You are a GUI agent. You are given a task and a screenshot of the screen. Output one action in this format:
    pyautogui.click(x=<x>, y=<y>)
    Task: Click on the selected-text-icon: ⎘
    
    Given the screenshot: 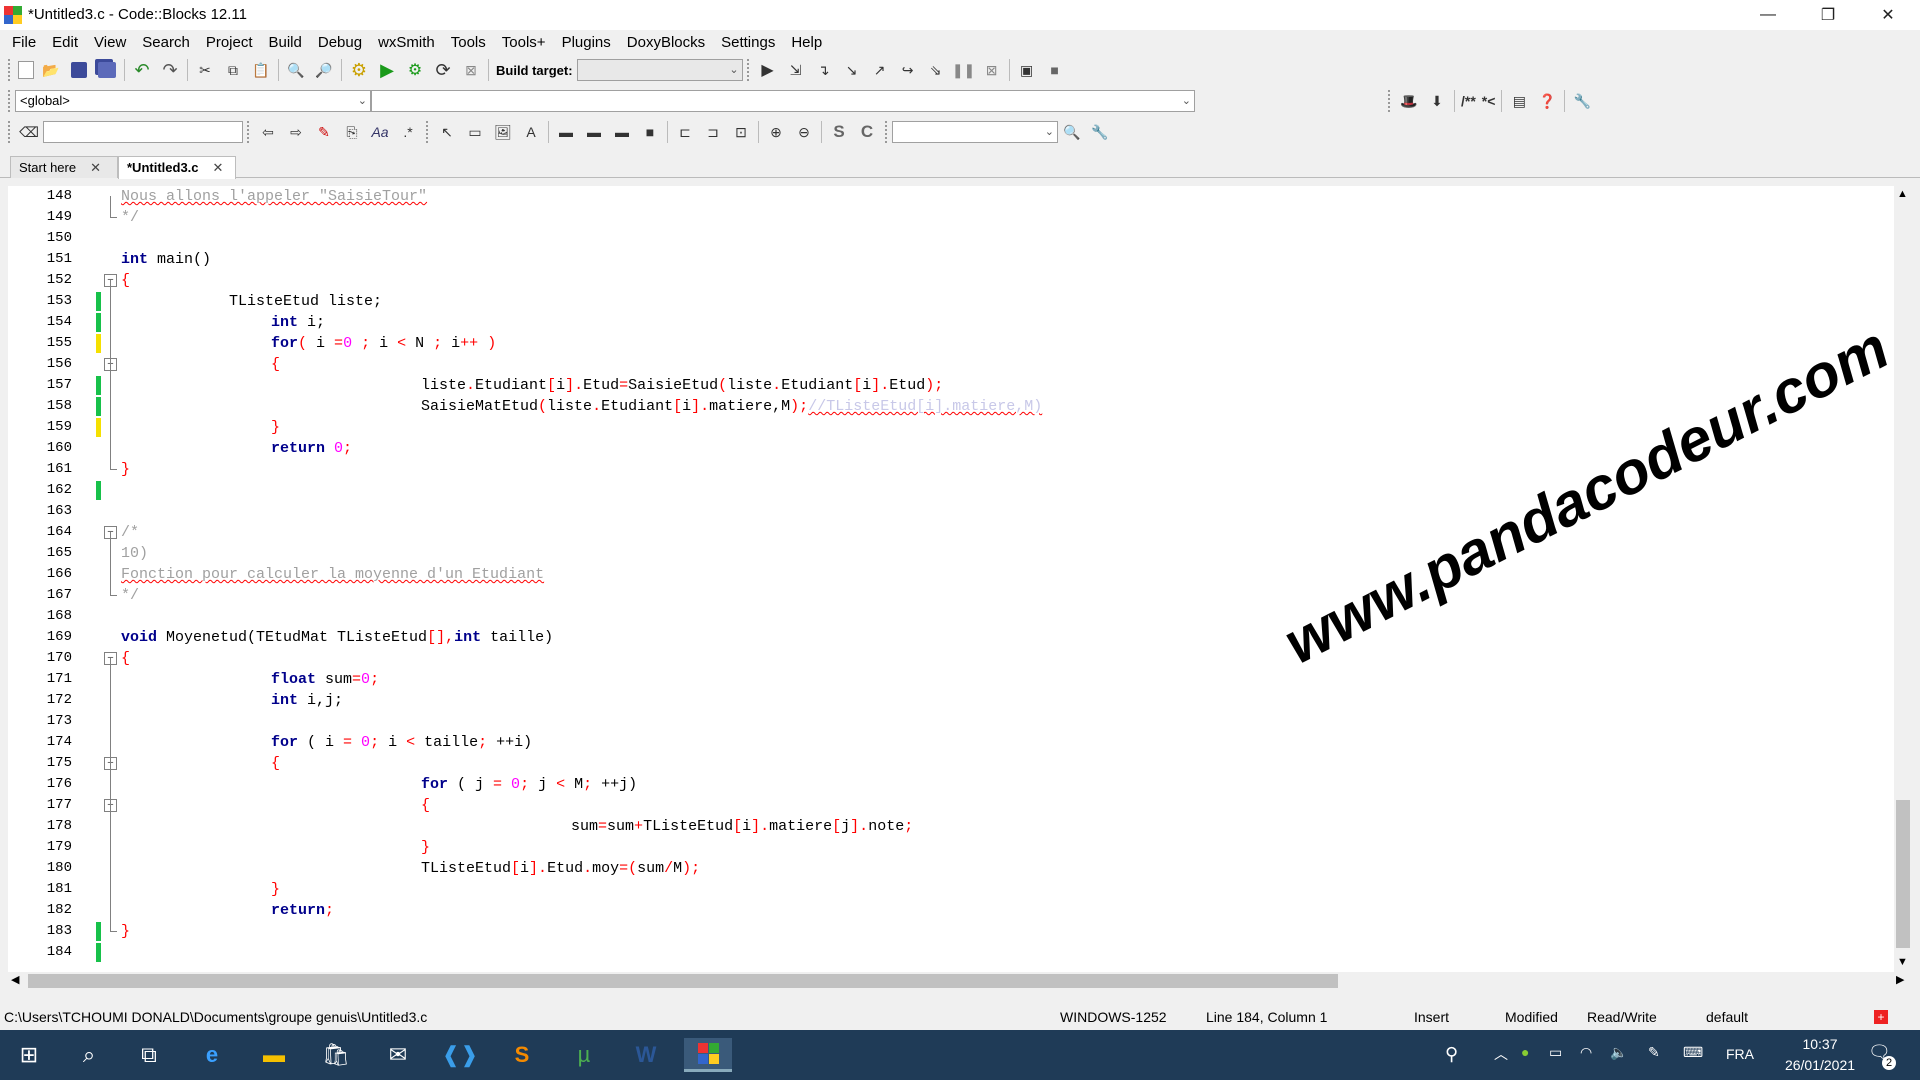 What is the action you would take?
    pyautogui.click(x=352, y=132)
    